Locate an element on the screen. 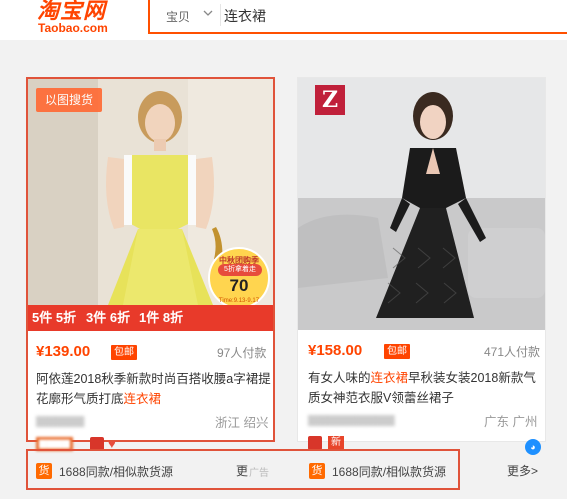  search-bar: 宝贝 is located at coordinates (357, 17).